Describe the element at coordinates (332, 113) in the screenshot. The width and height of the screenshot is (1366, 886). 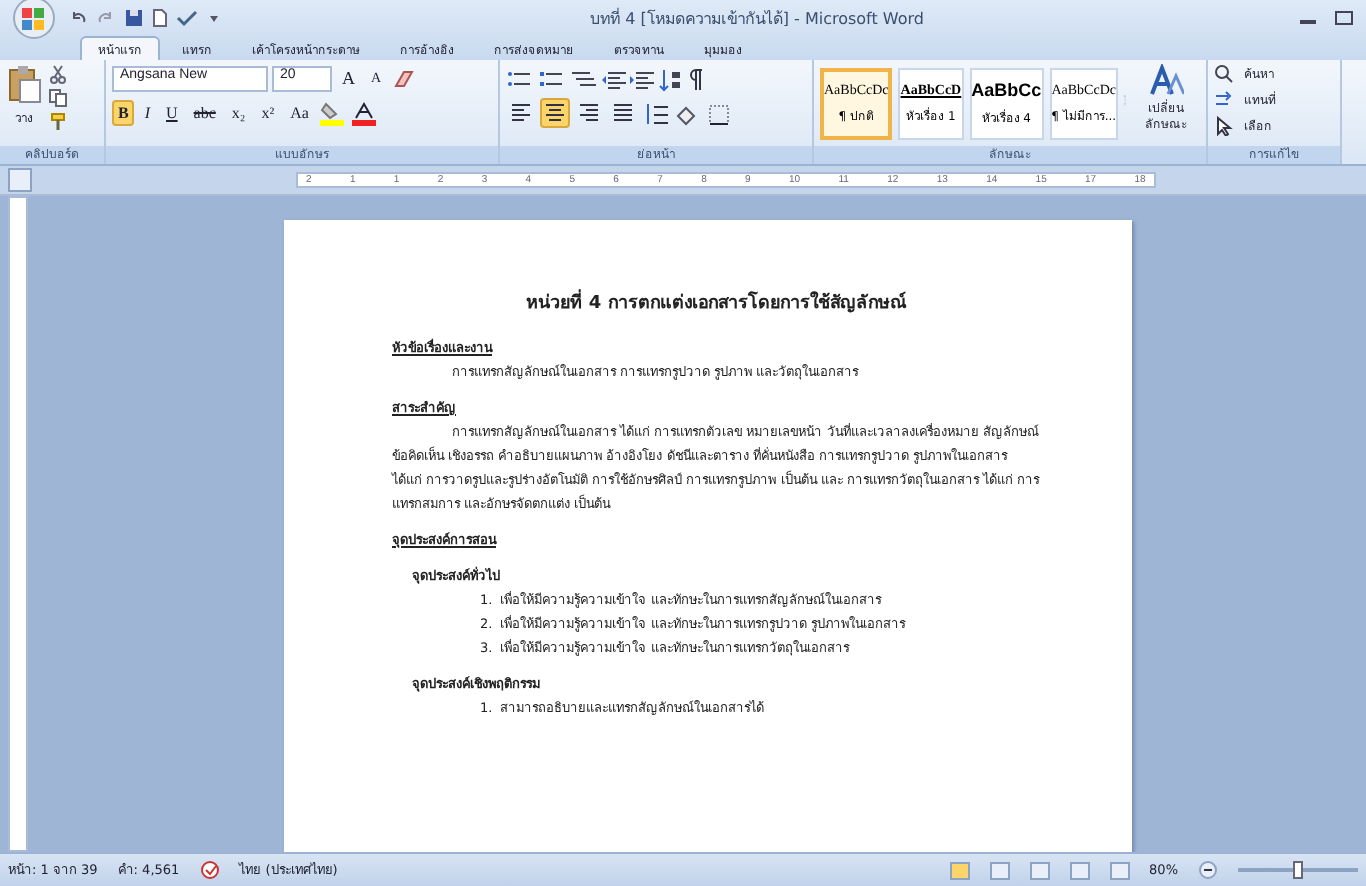
I see `highlighter-icon` at that location.